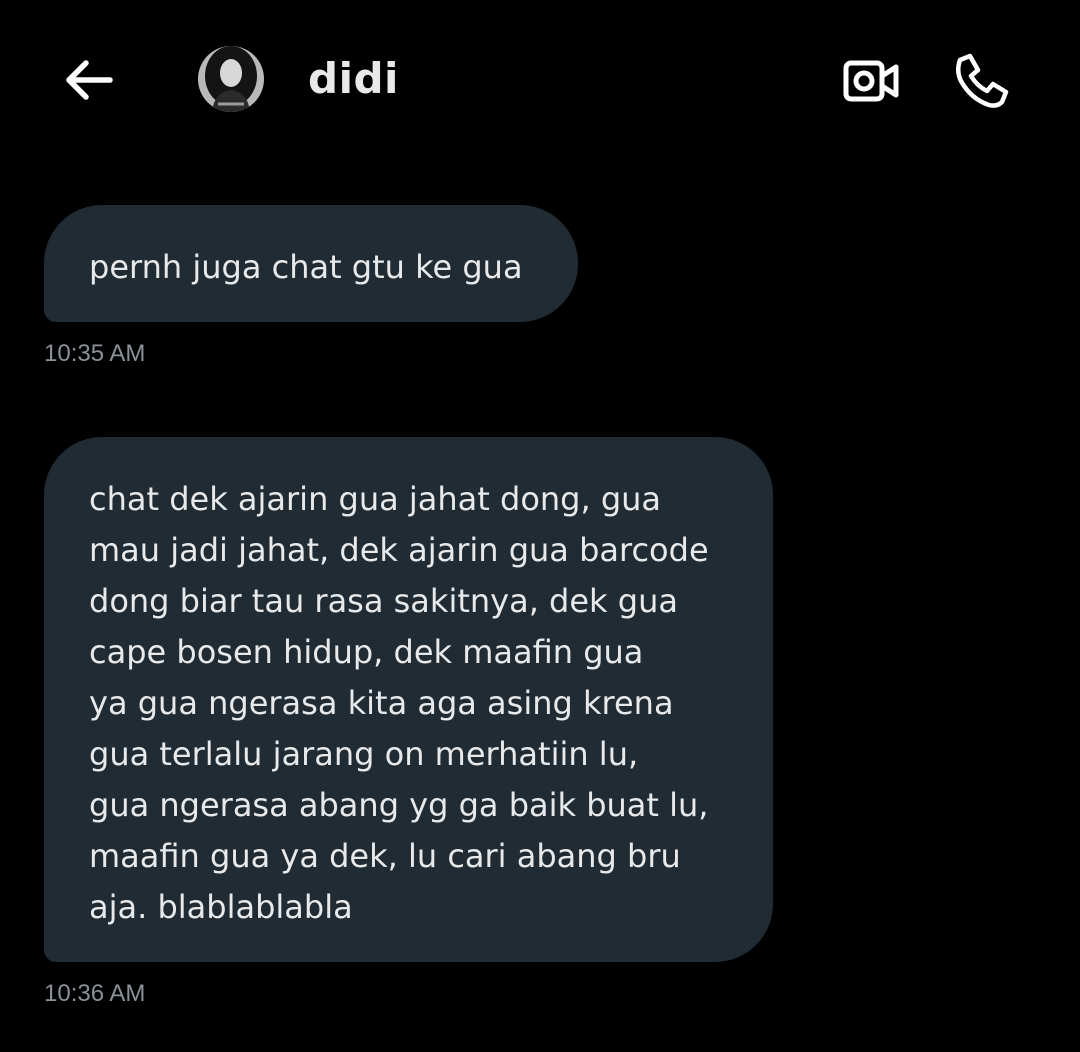 The image size is (1080, 1052). What do you see at coordinates (353, 78) in the screenshot?
I see `contact-name: didi` at bounding box center [353, 78].